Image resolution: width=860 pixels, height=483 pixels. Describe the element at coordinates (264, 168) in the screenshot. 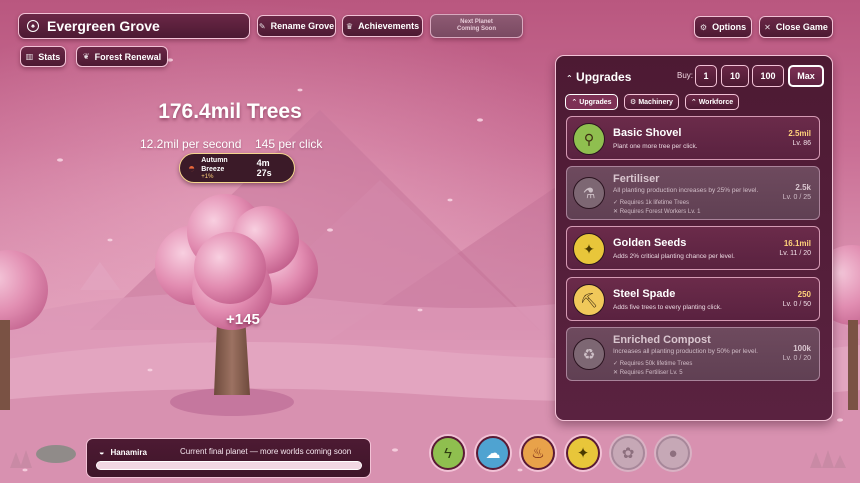

I see `event-timer: 4m 27s` at that location.